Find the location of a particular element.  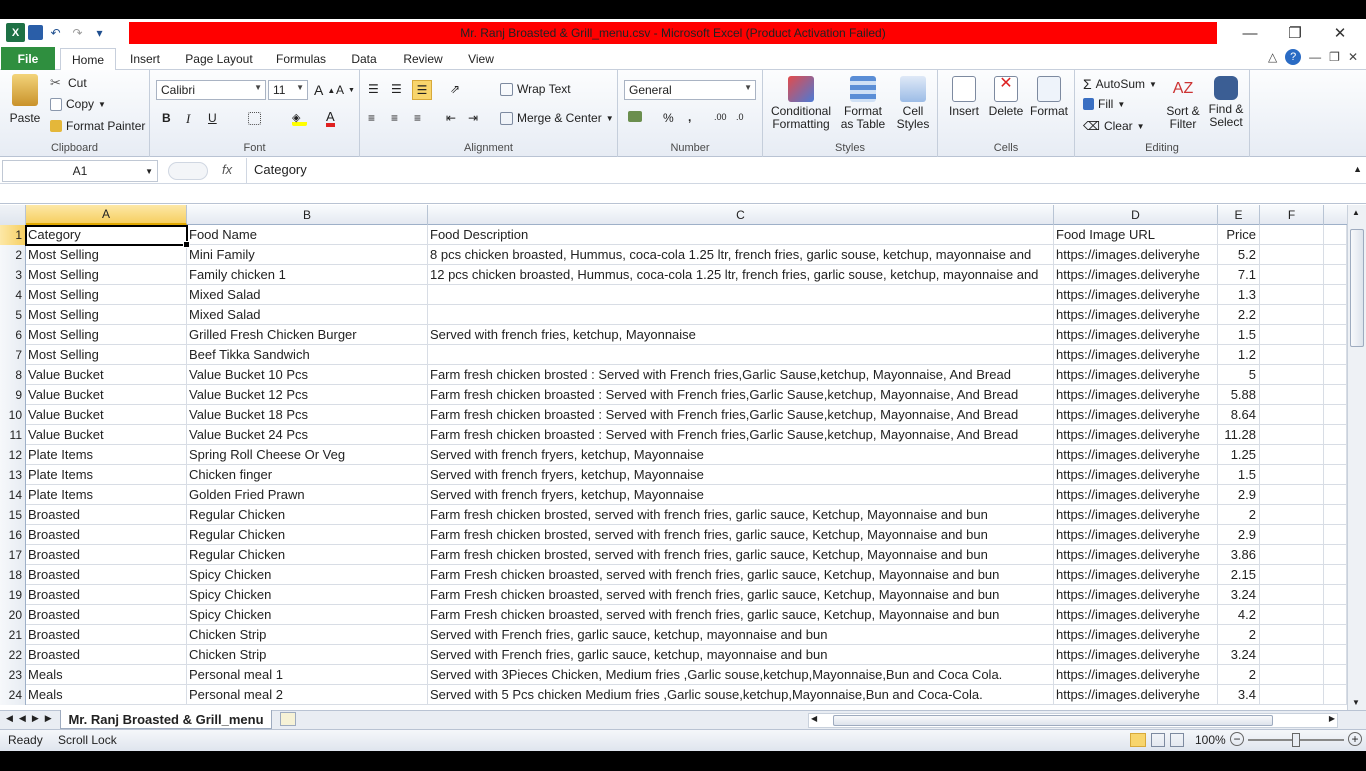

row-header: 13 is located at coordinates (13, 475).